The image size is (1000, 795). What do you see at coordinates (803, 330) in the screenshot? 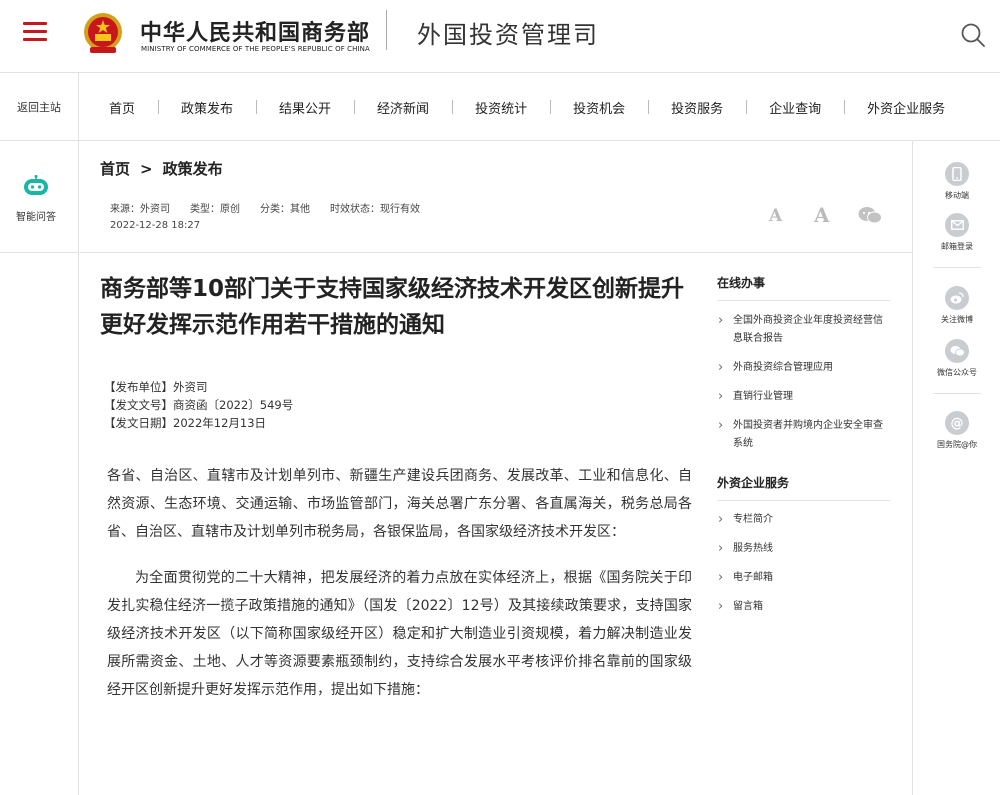
I see `online-service-item: 全国外商投资企业年度投资经营信息联合报告` at bounding box center [803, 330].